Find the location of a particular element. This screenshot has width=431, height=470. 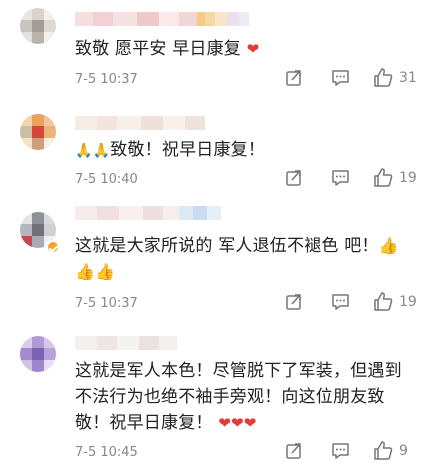

comment-text: 致敬 愿平安 早日康复 ❤ is located at coordinates (167, 49).